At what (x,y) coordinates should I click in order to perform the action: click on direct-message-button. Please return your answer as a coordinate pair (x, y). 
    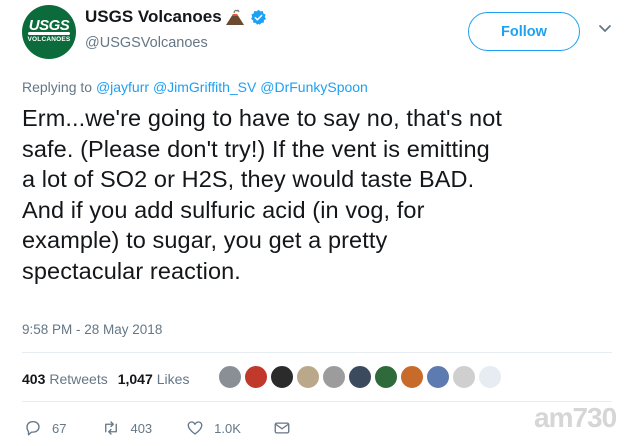
    Looking at the image, I should click on (282, 428).